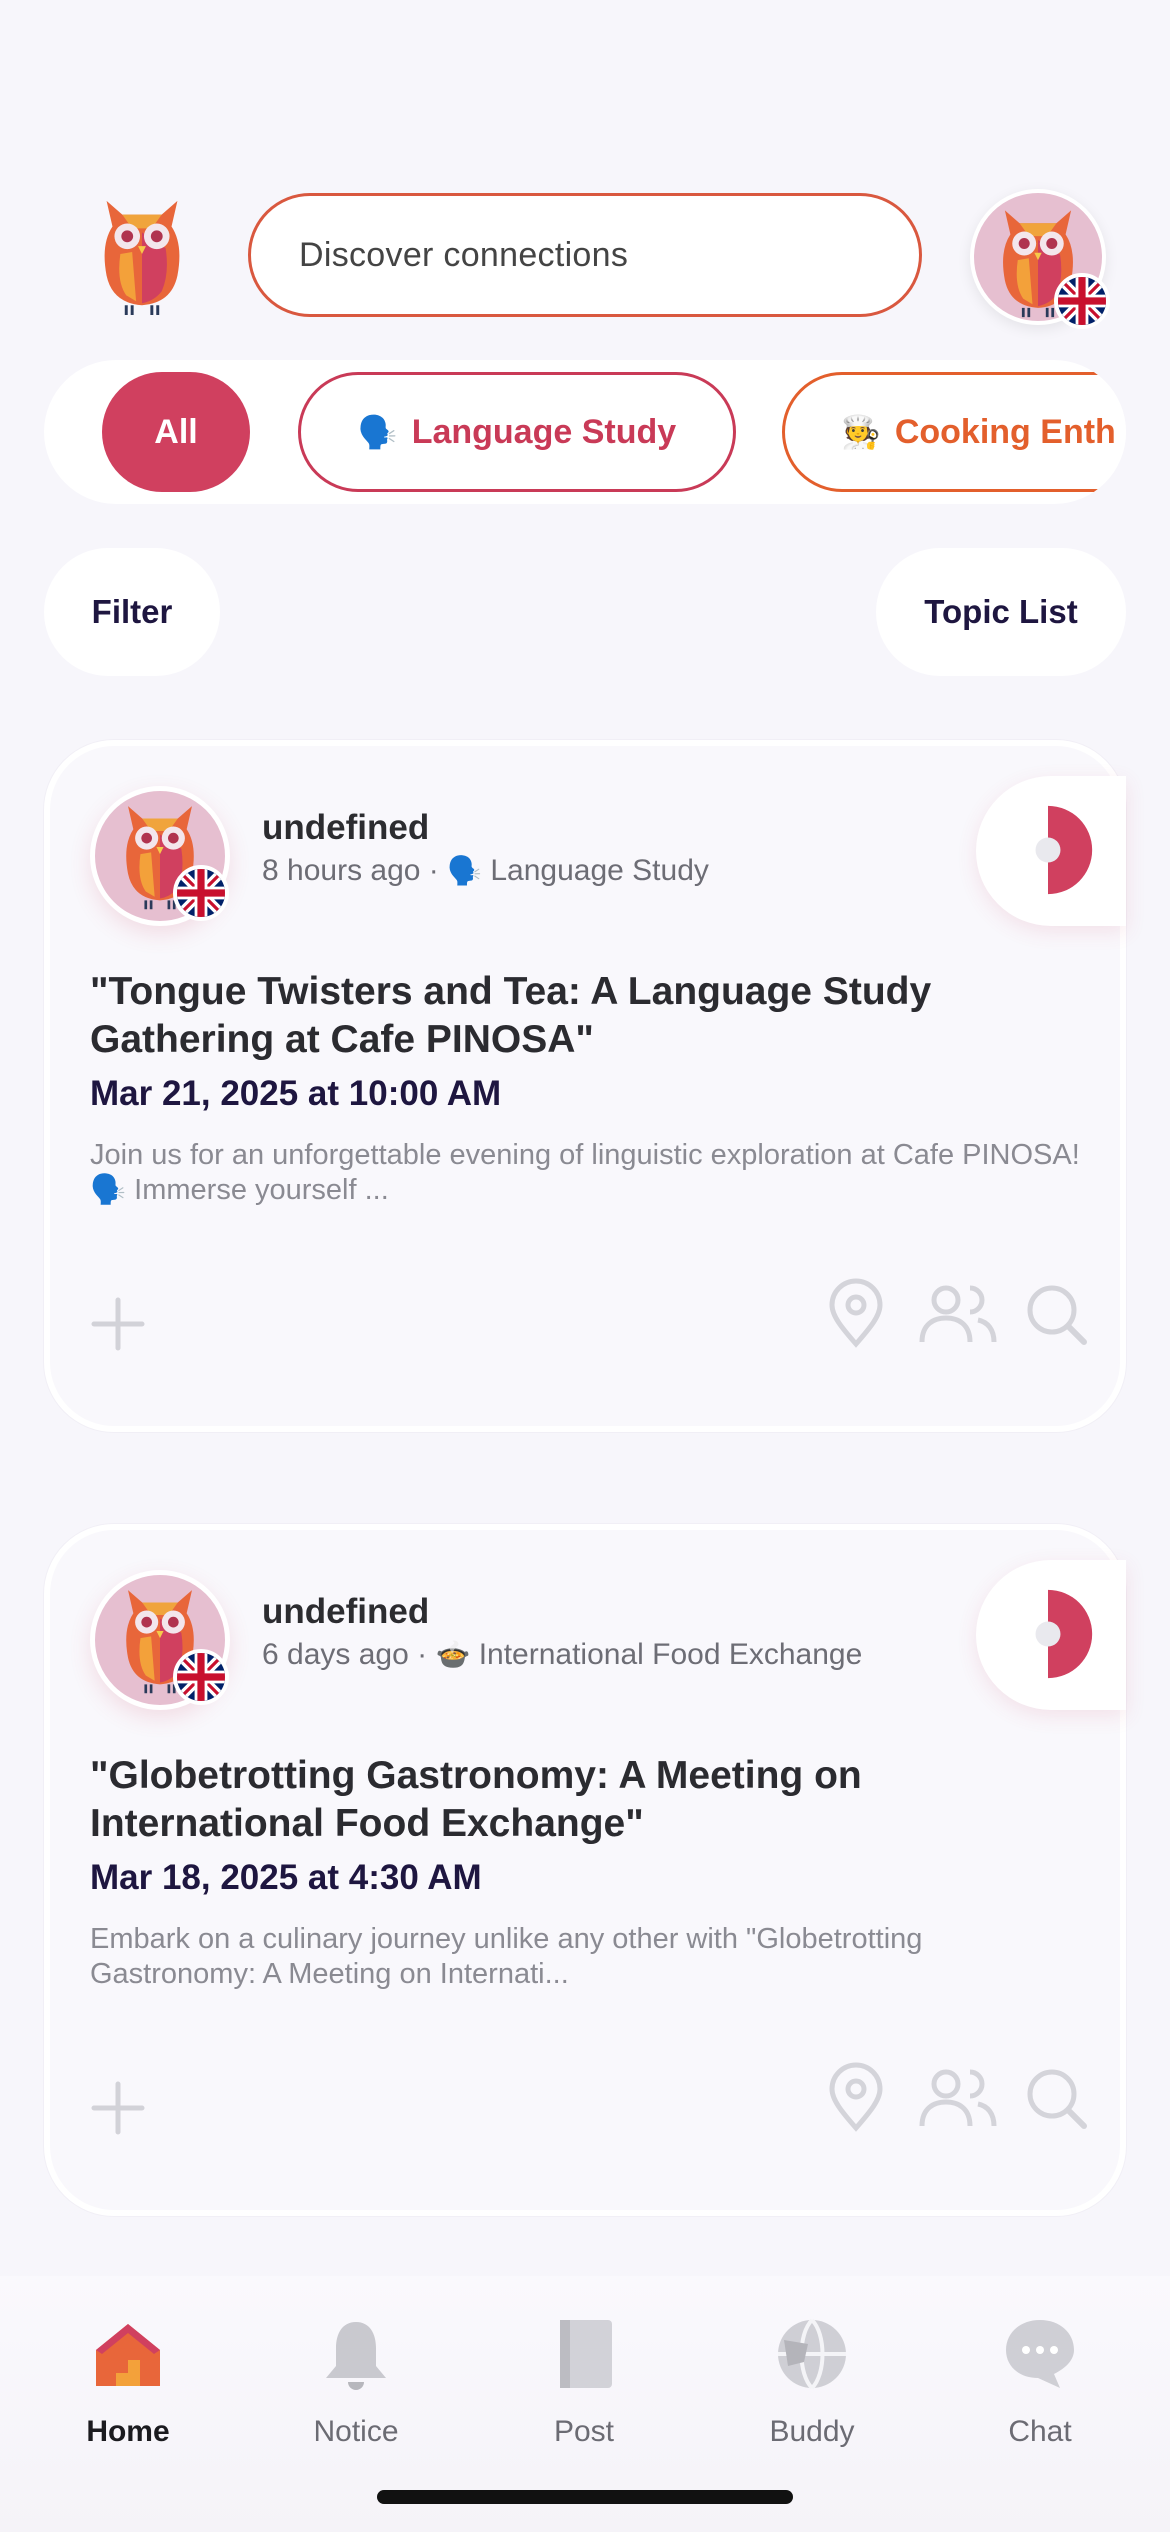  I want to click on app-logo-owl, so click(142, 255).